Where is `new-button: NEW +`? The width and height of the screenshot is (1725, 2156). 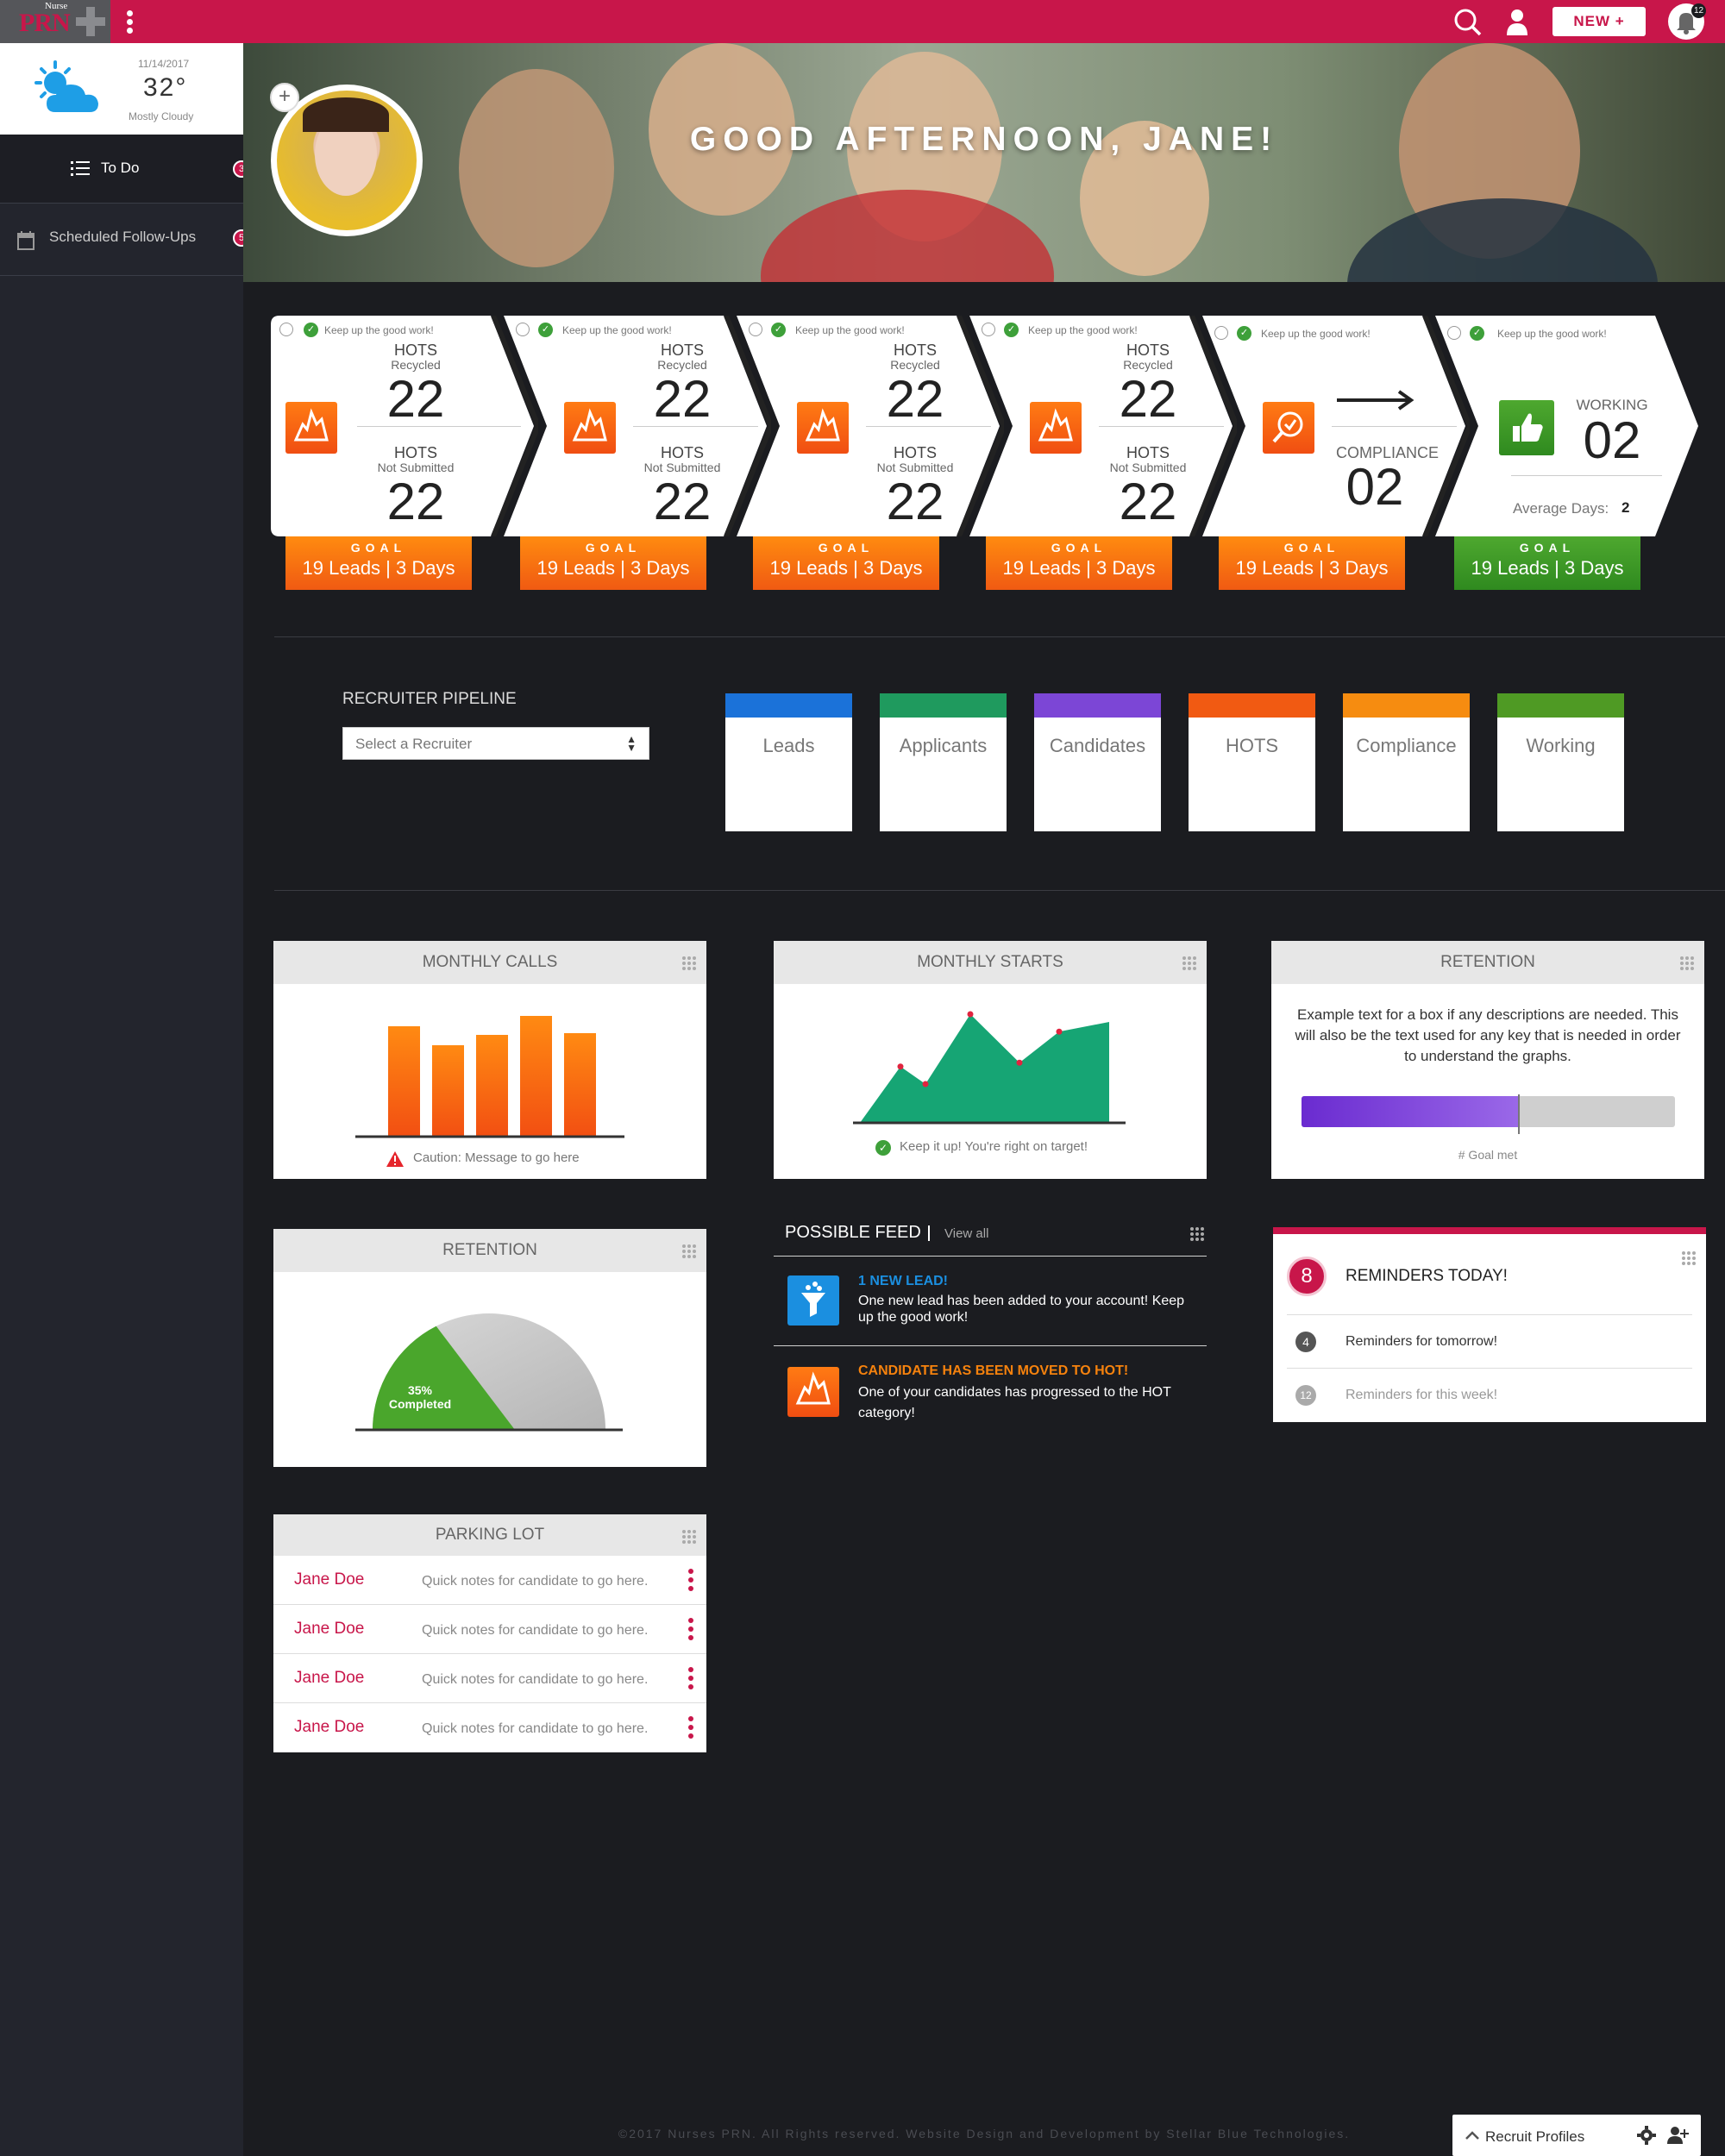
new-button: NEW + is located at coordinates (1599, 21).